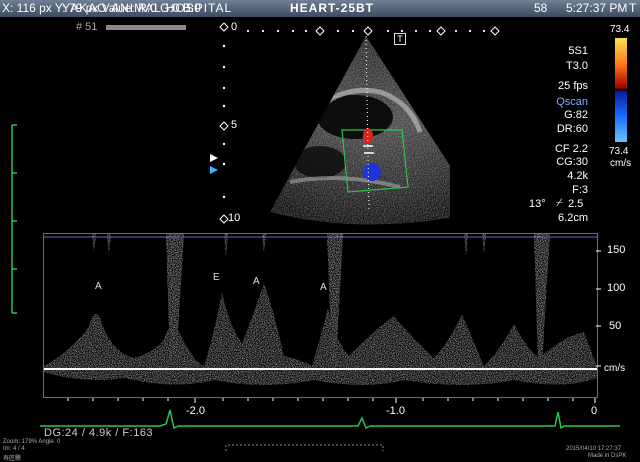 This screenshot has width=640, height=462. Describe the element at coordinates (14, 449) in the screenshot. I see `image-index: Im: 4 / 4` at that location.